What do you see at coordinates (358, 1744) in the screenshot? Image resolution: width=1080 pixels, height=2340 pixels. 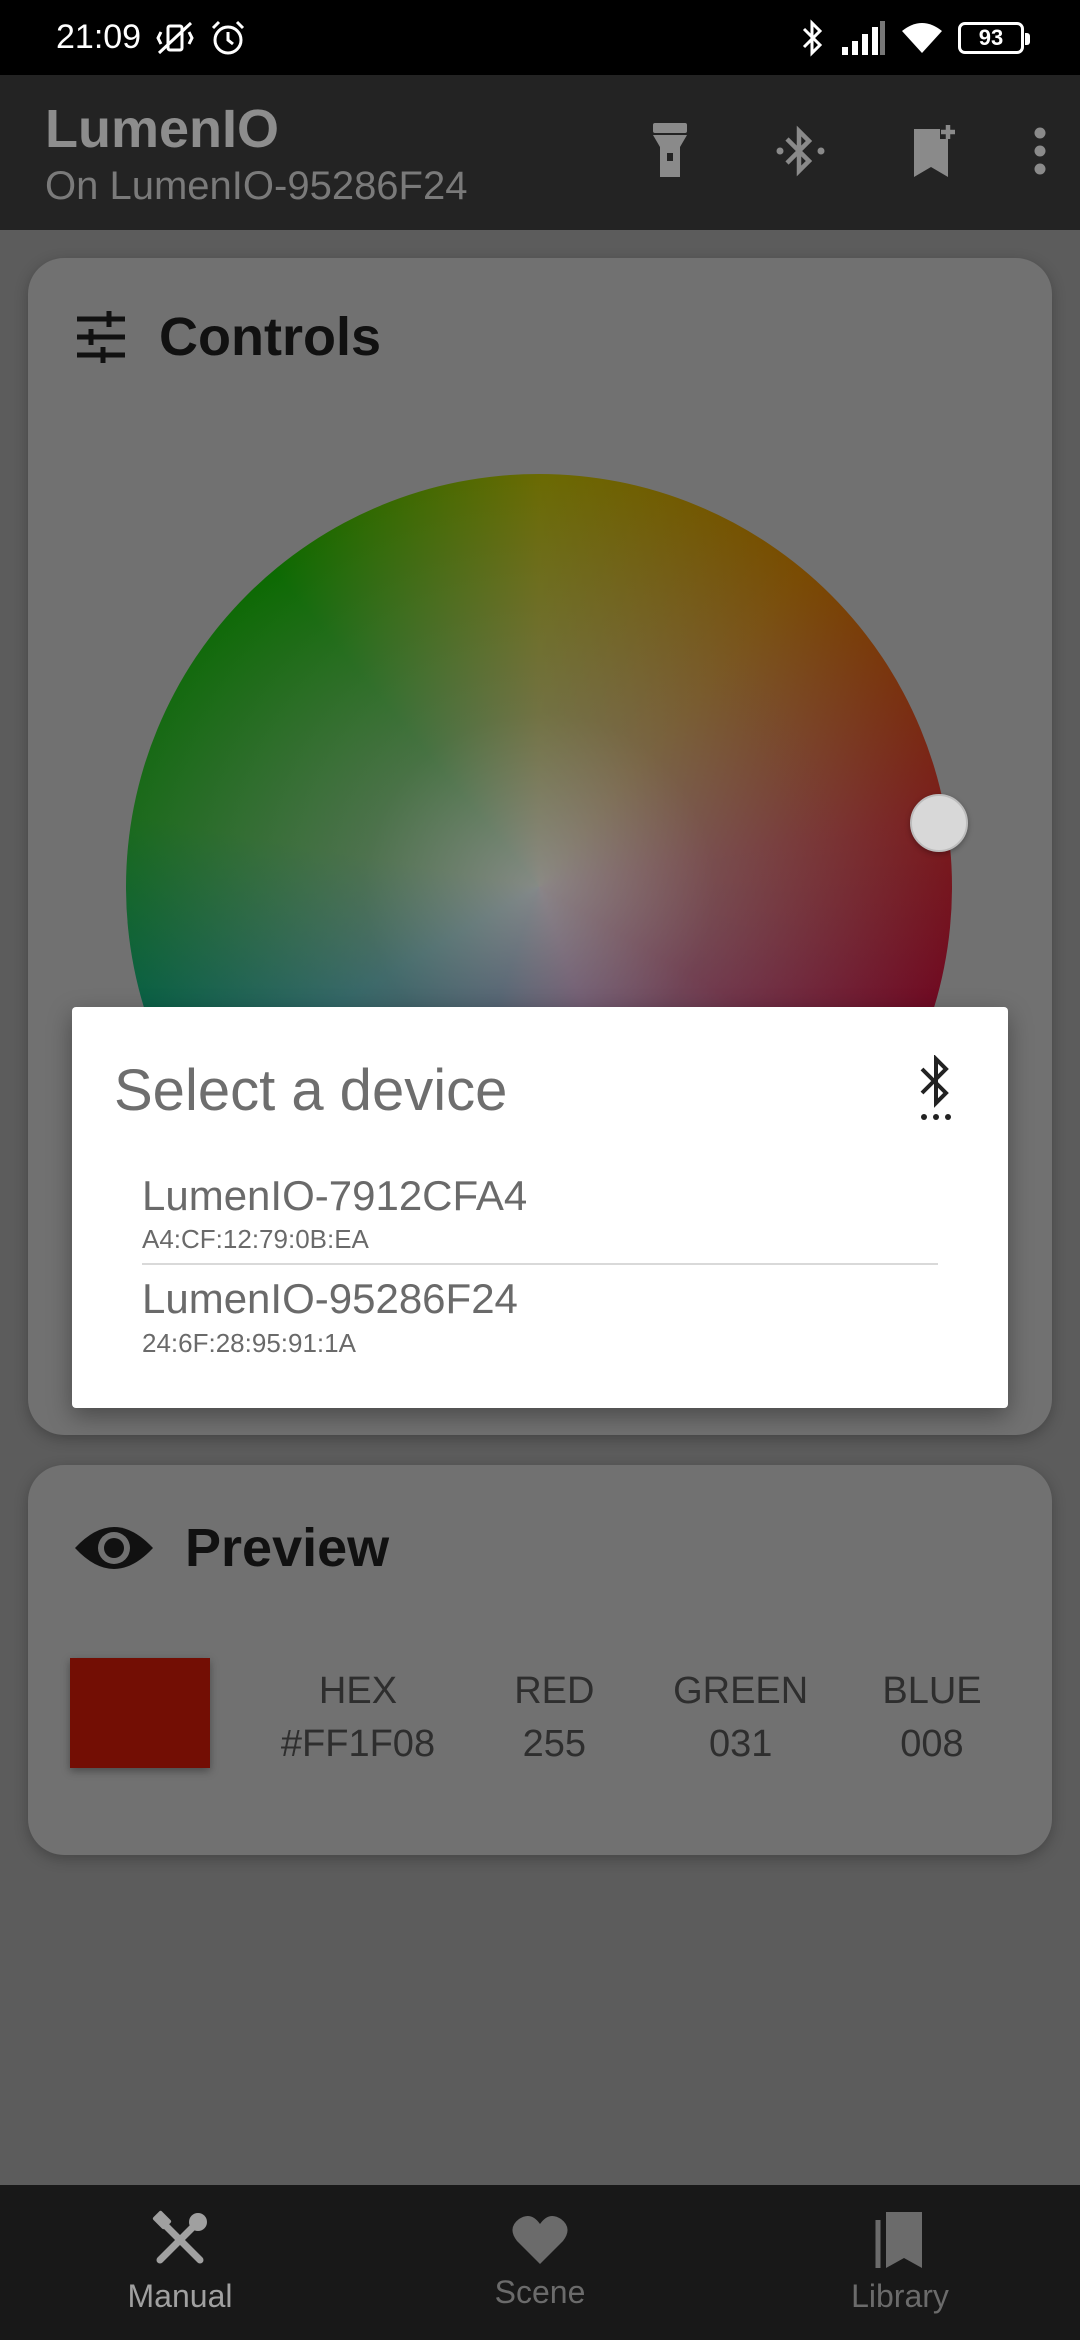 I see `stat-value: #FF1F08` at bounding box center [358, 1744].